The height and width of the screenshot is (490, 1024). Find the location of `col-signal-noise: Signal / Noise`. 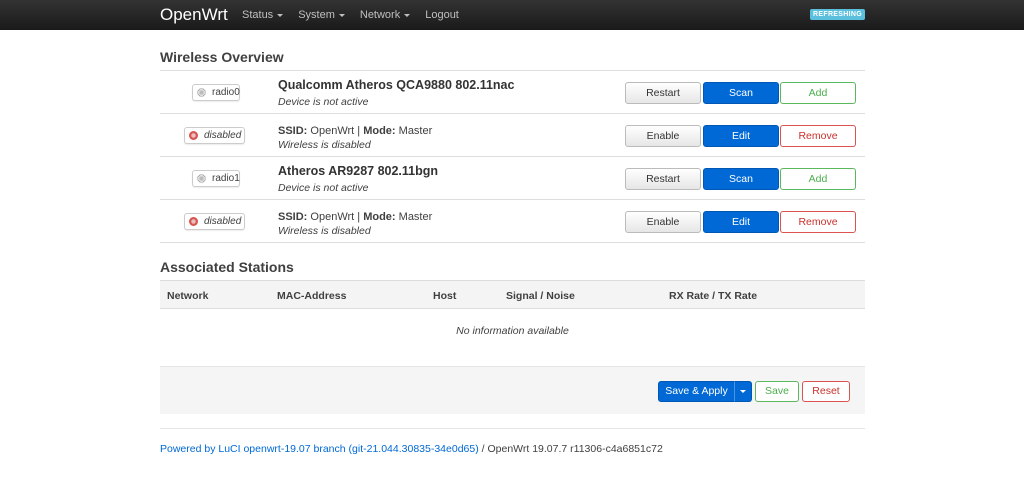

col-signal-noise: Signal / Noise is located at coordinates (540, 296).